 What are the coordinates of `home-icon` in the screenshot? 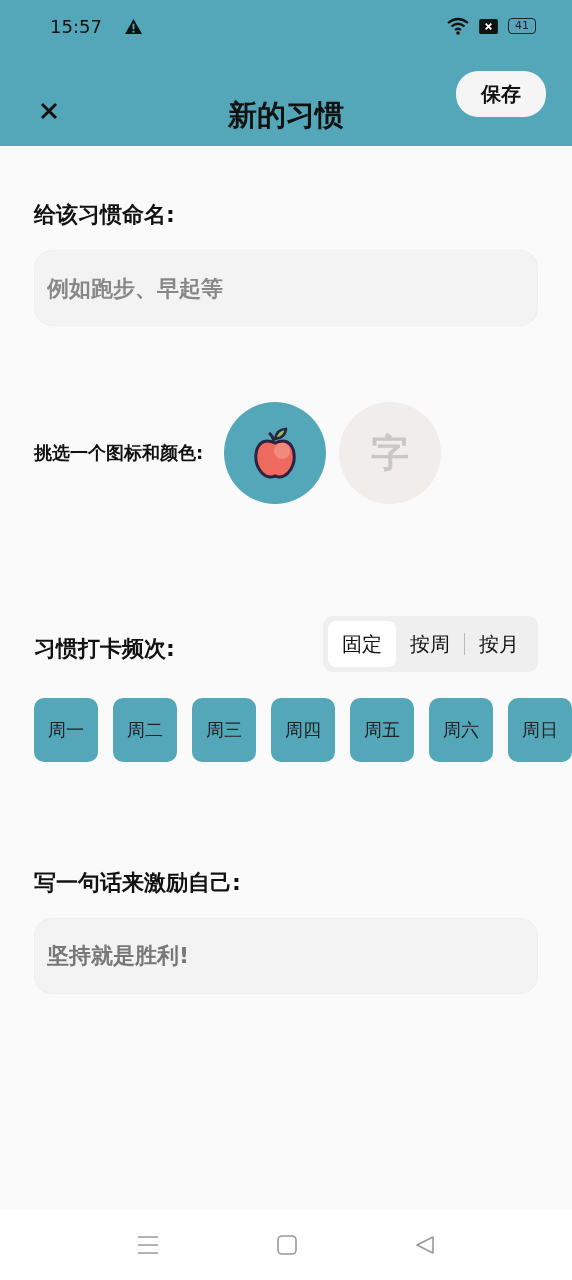 It's located at (287, 1245).